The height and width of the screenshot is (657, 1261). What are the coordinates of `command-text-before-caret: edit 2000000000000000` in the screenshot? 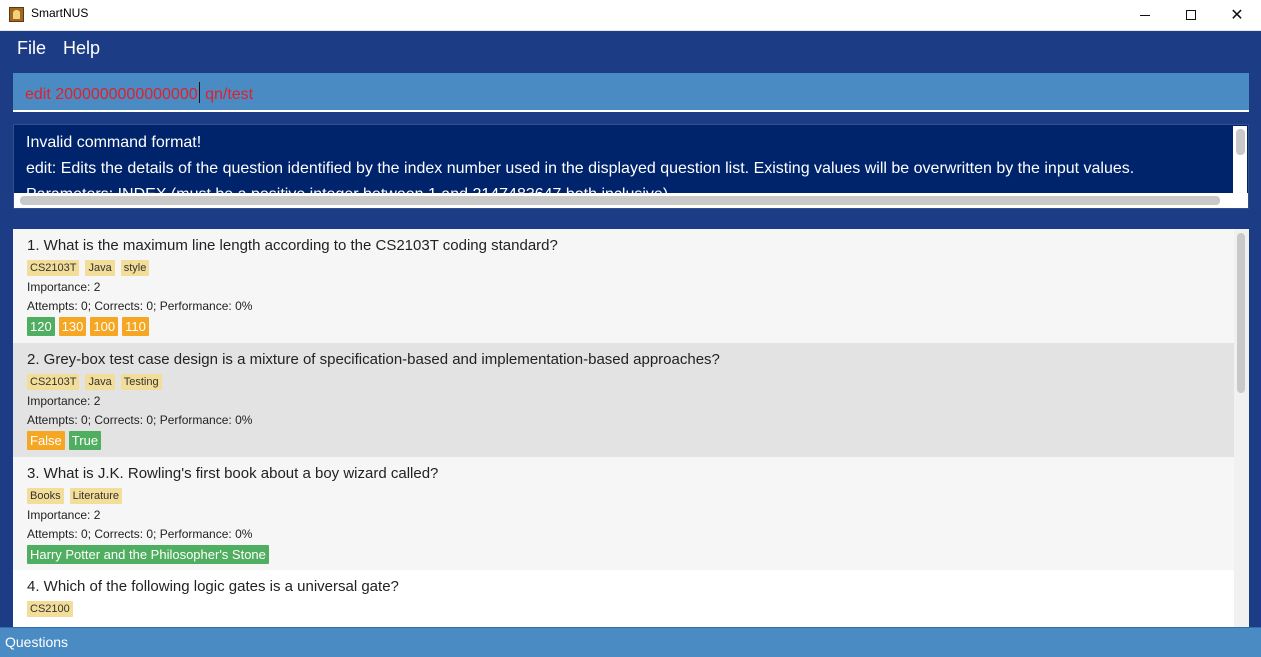 It's located at (111, 94).